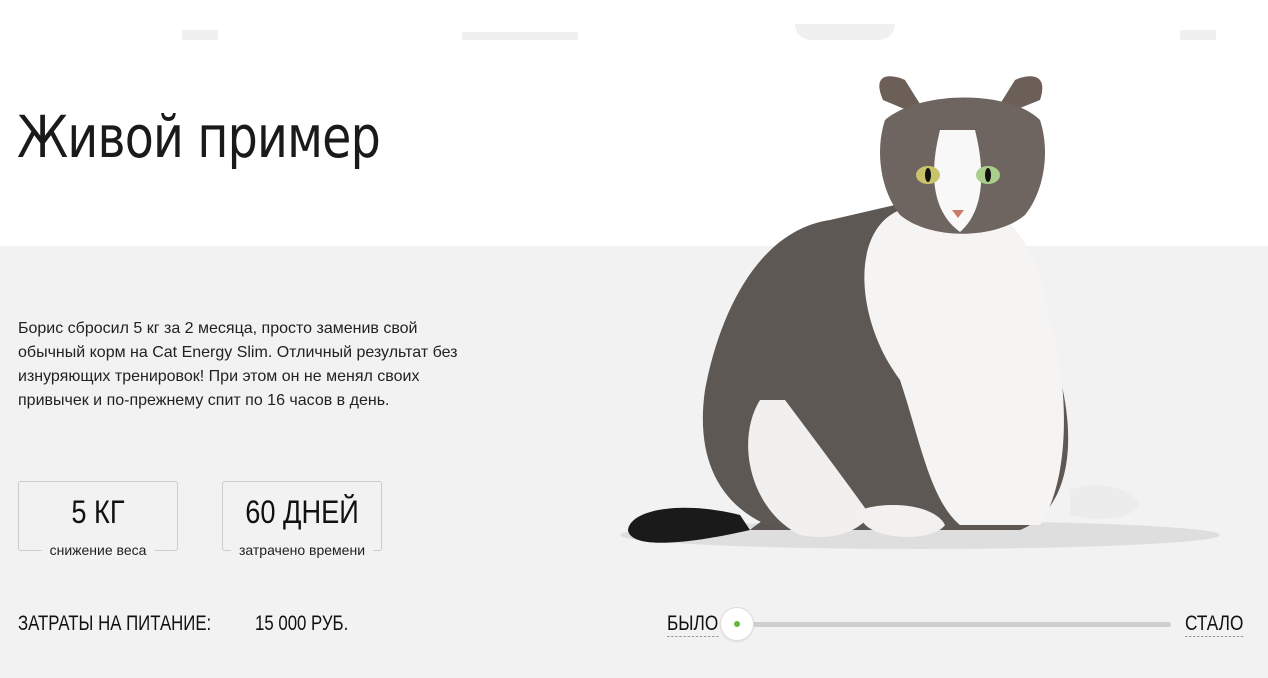 The width and height of the screenshot is (1268, 678). Describe the element at coordinates (302, 550) in the screenshot. I see `stat-days-caption: затрачено времени` at that location.